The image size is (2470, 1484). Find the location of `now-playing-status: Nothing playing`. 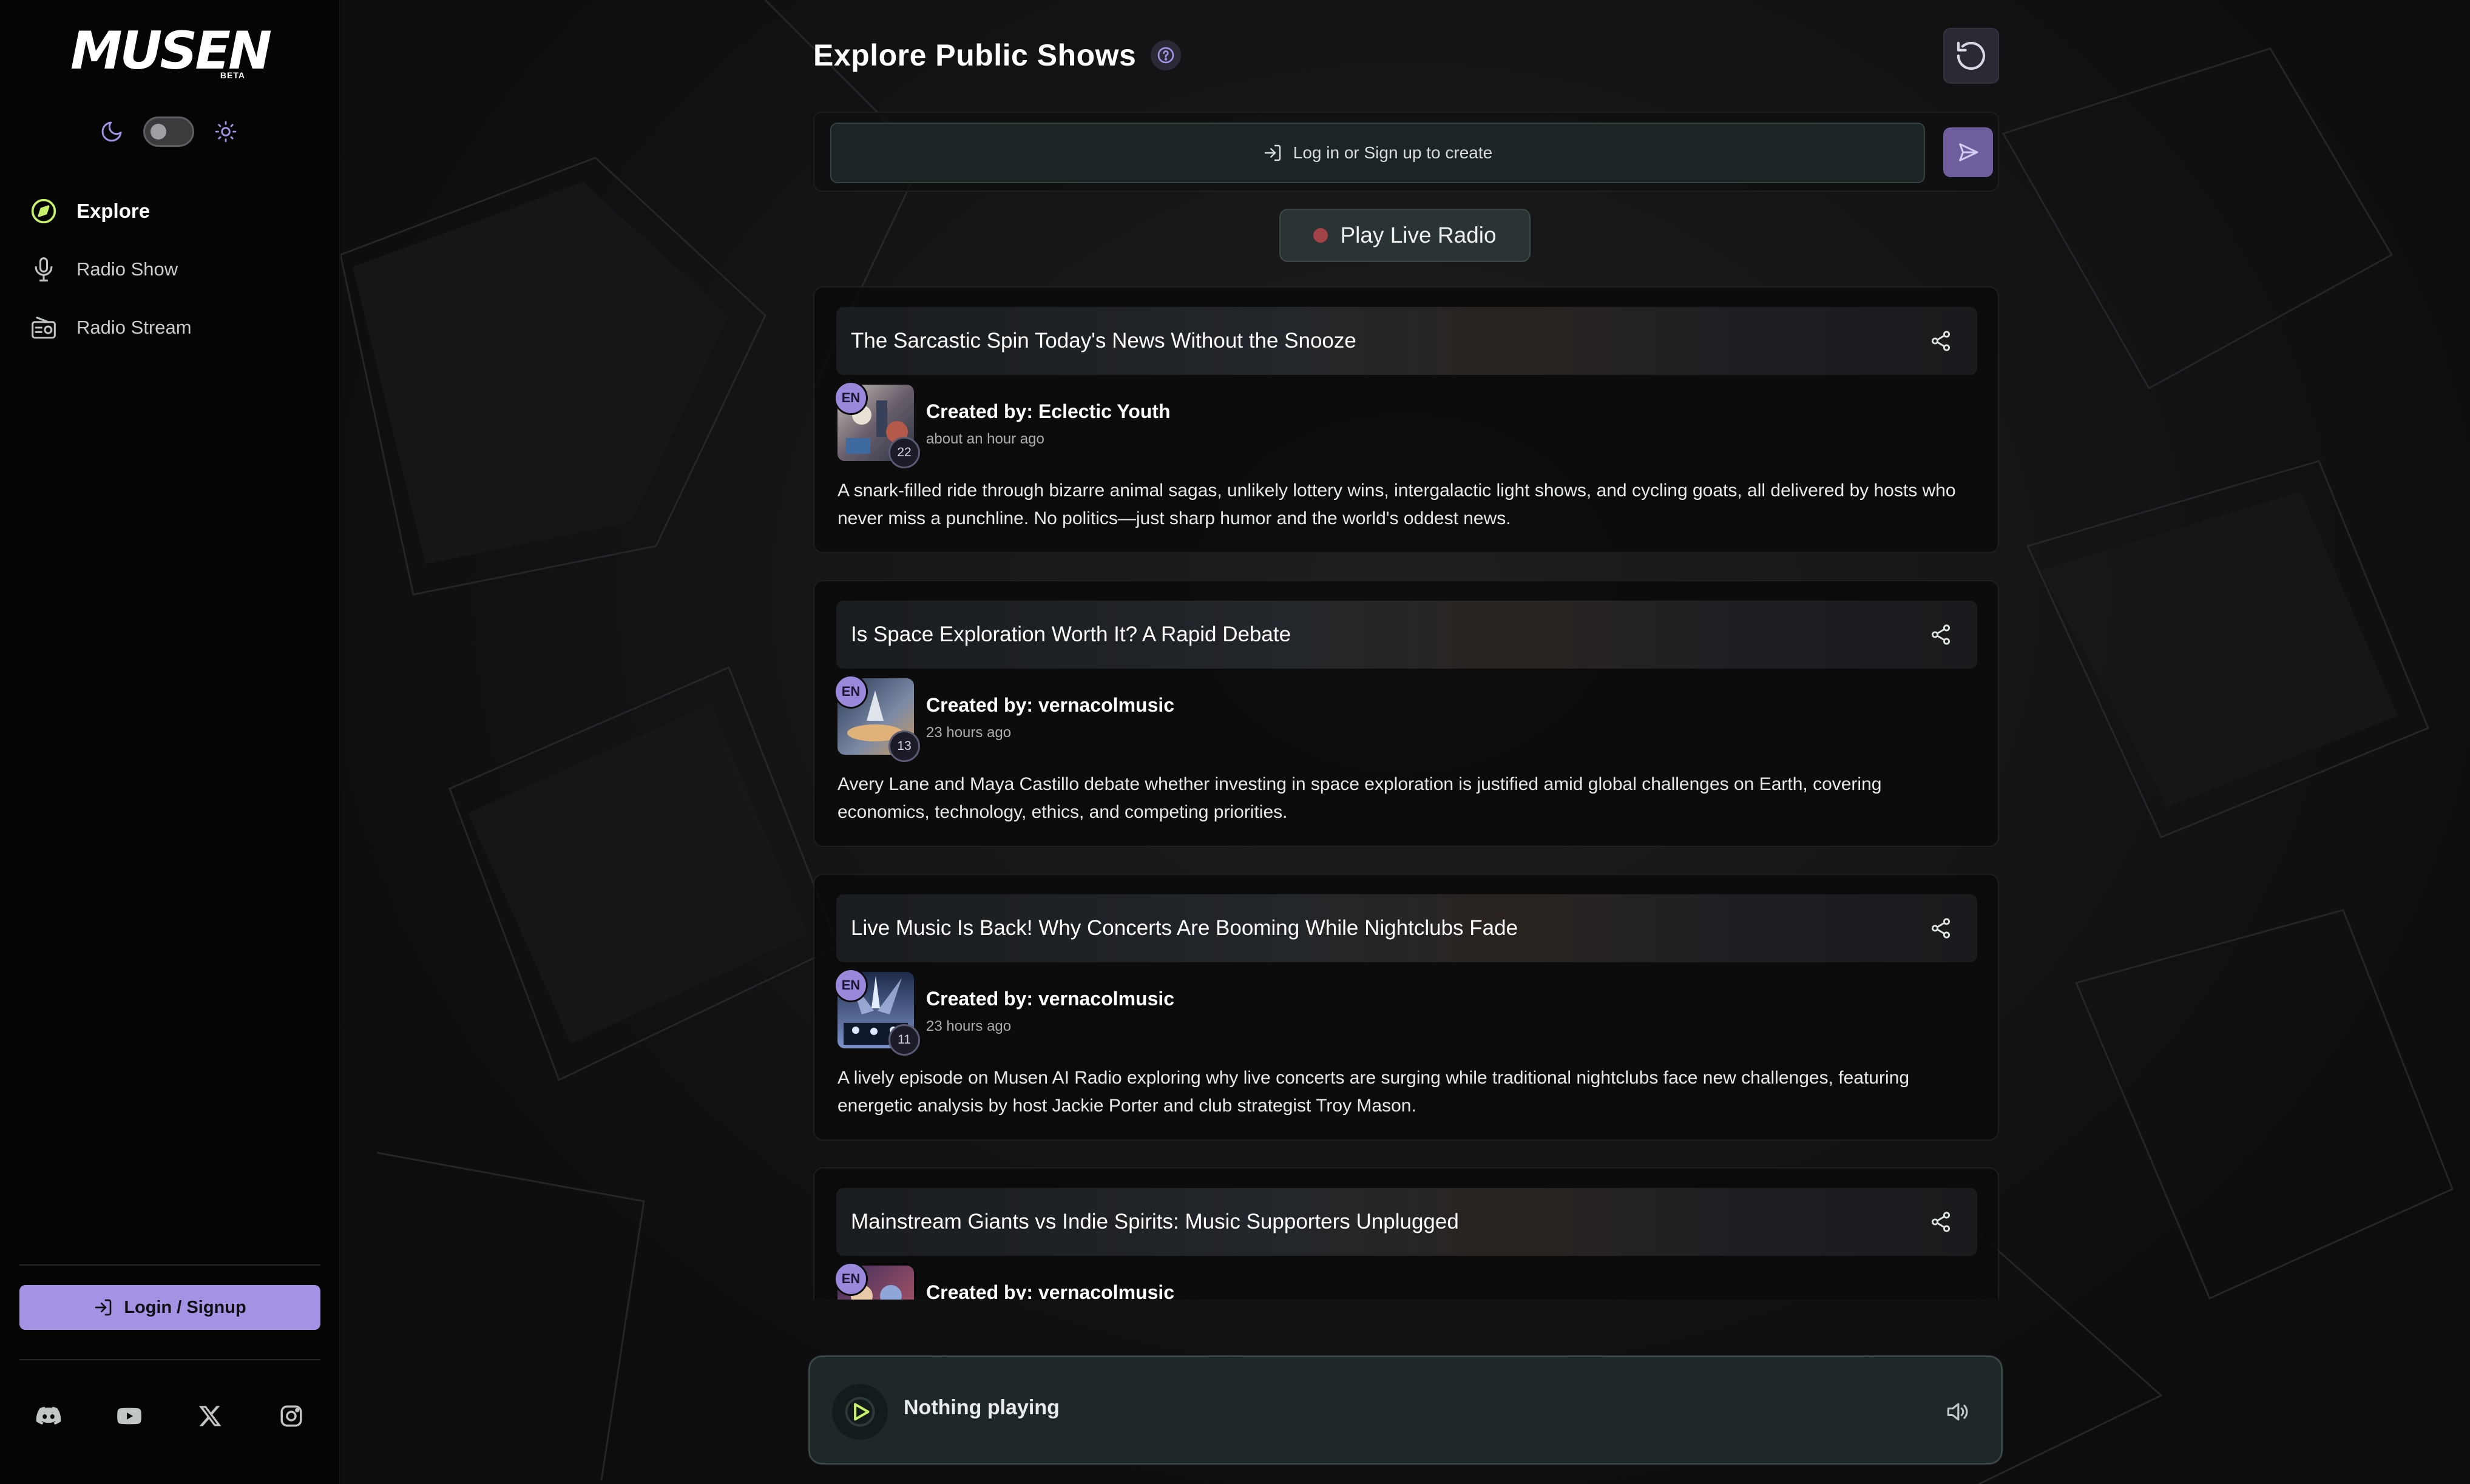

now-playing-status: Nothing playing is located at coordinates (982, 1407).